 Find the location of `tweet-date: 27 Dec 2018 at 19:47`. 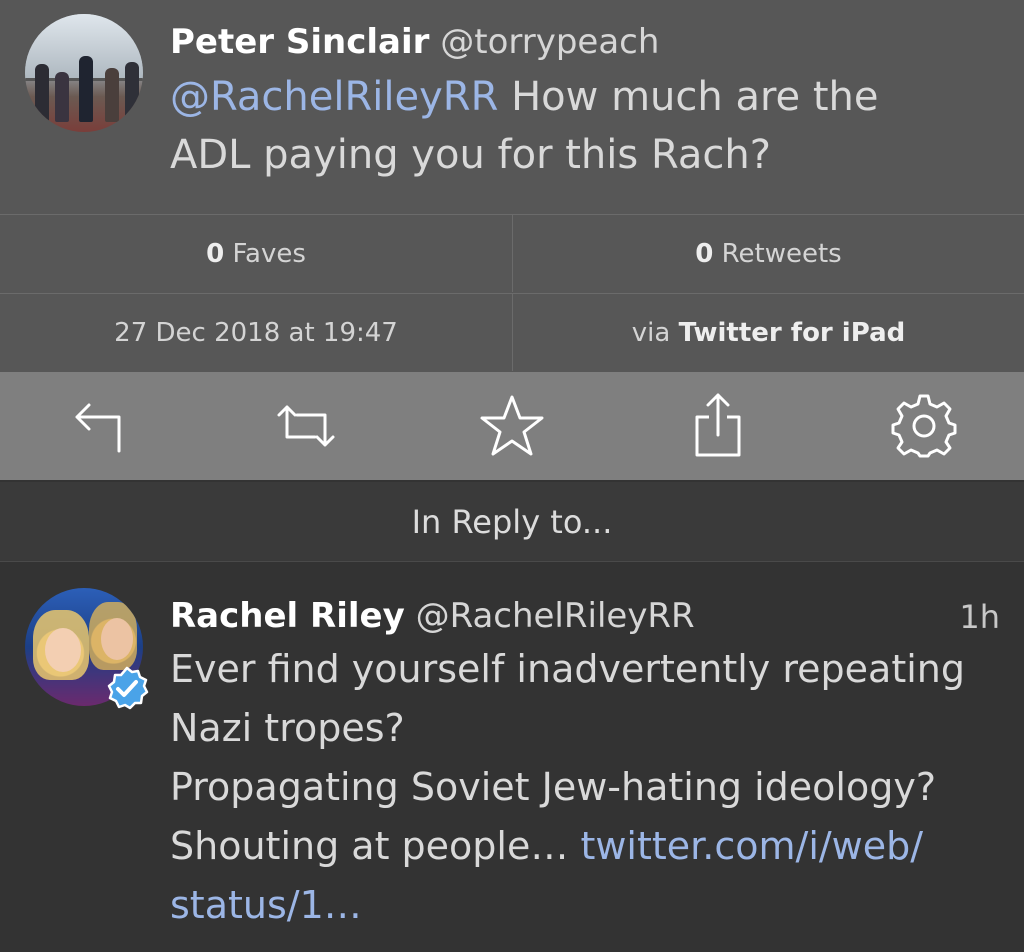

tweet-date: 27 Dec 2018 at 19:47 is located at coordinates (256, 332).